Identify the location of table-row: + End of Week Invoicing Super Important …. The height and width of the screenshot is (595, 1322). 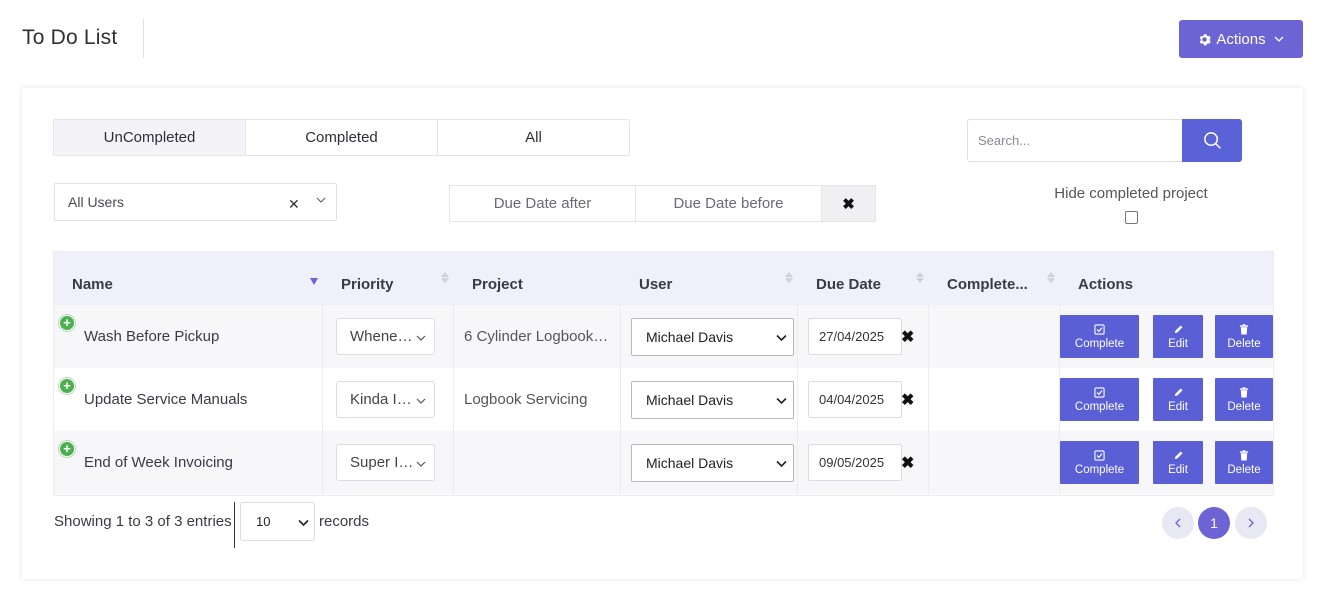
(663, 462).